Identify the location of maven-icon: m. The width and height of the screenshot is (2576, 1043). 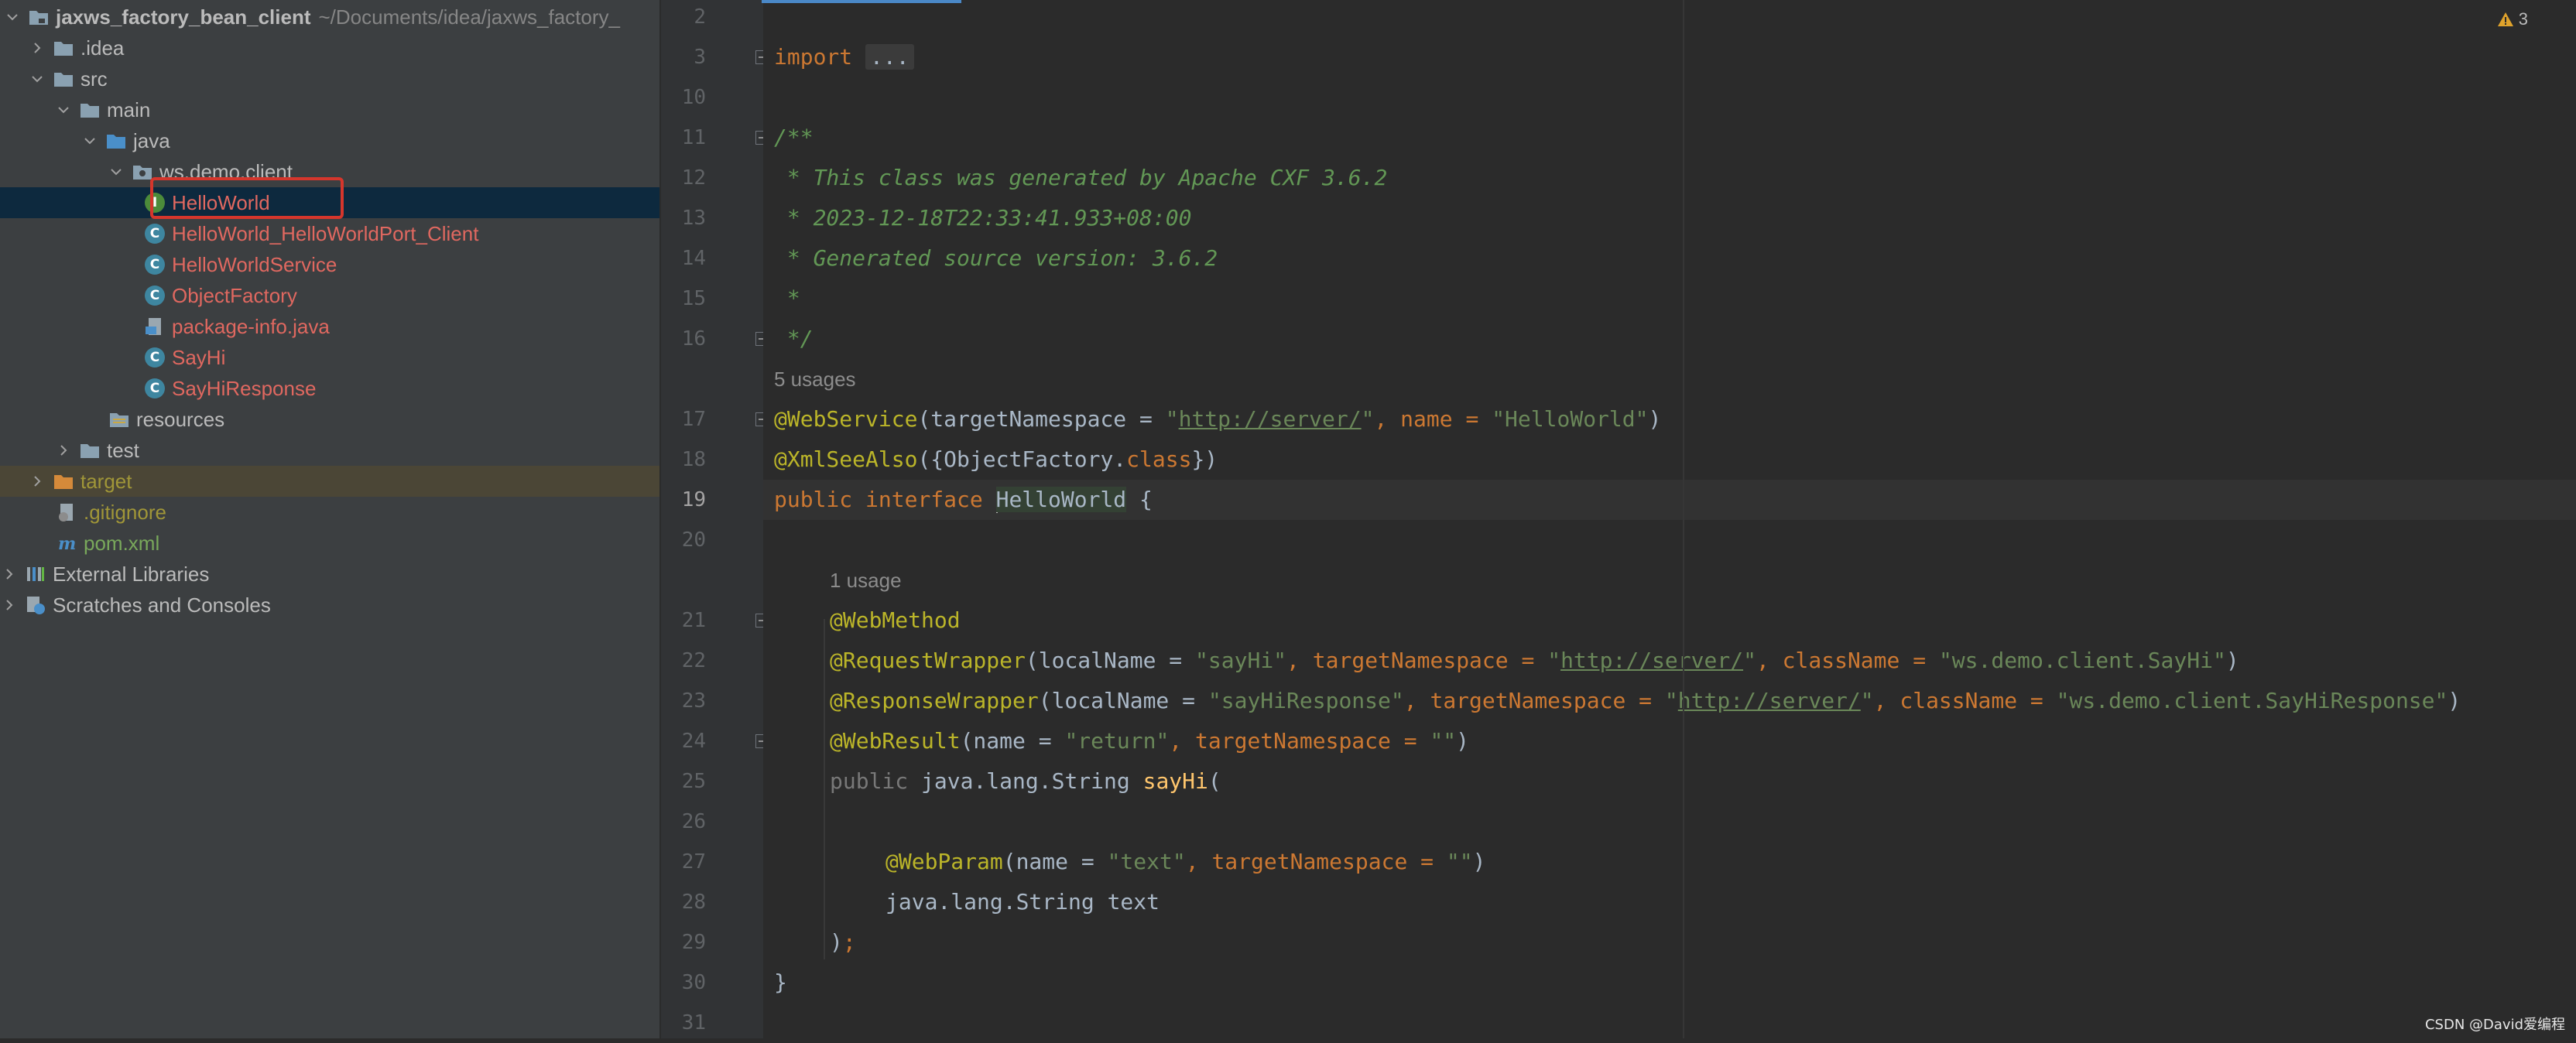
(66, 543).